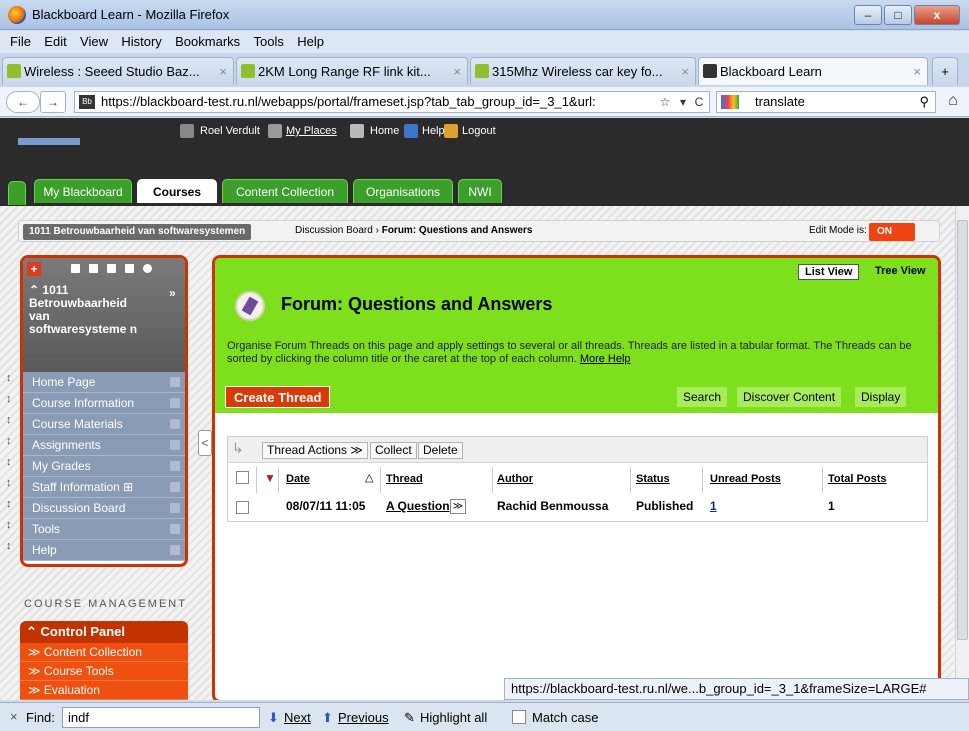  Describe the element at coordinates (104, 690) in the screenshot. I see `control-panel-evaluation: ≫ Evaluation` at that location.